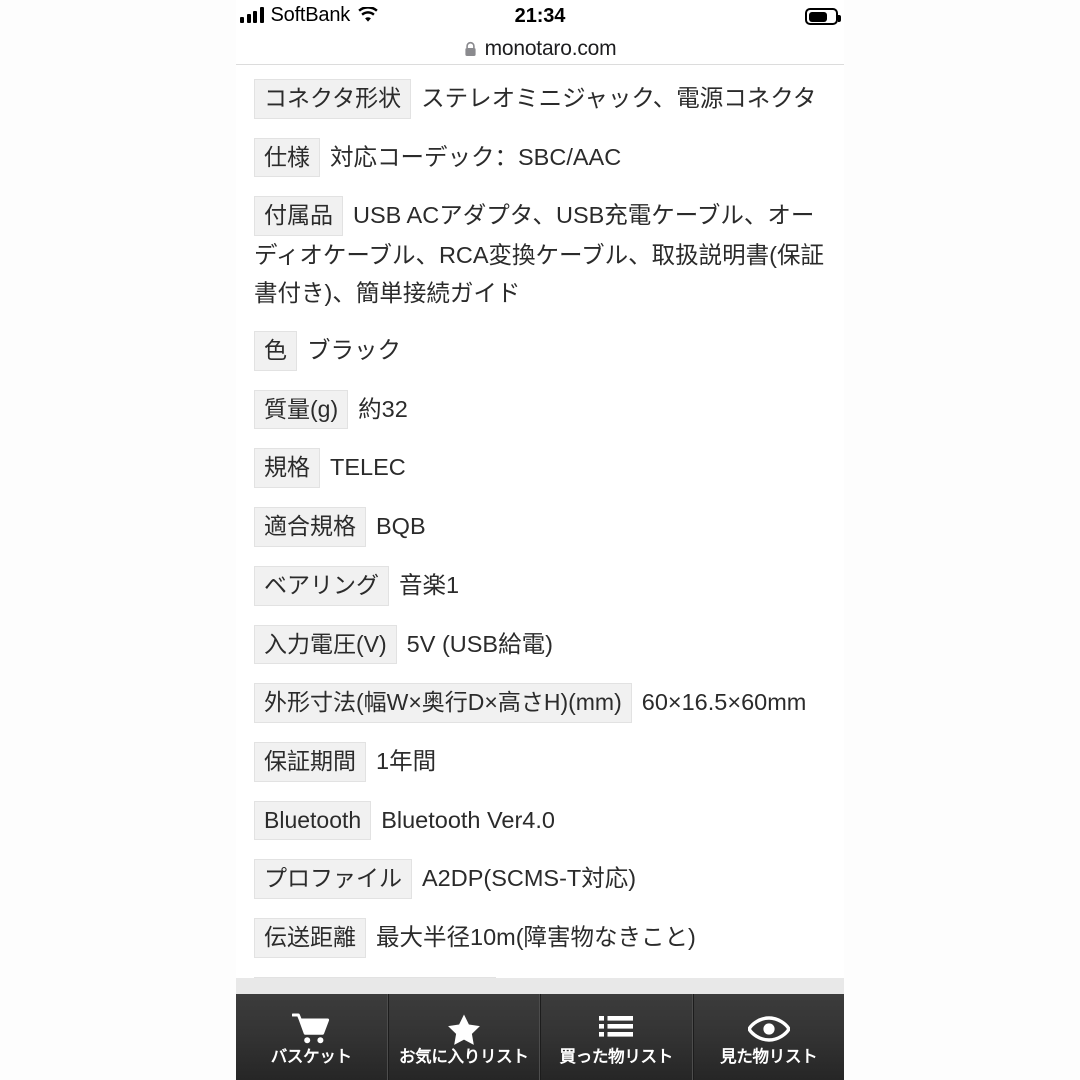 The height and width of the screenshot is (1080, 1080). What do you see at coordinates (463, 1057) in the screenshot?
I see `toolbar-label: お気に入りリスト` at bounding box center [463, 1057].